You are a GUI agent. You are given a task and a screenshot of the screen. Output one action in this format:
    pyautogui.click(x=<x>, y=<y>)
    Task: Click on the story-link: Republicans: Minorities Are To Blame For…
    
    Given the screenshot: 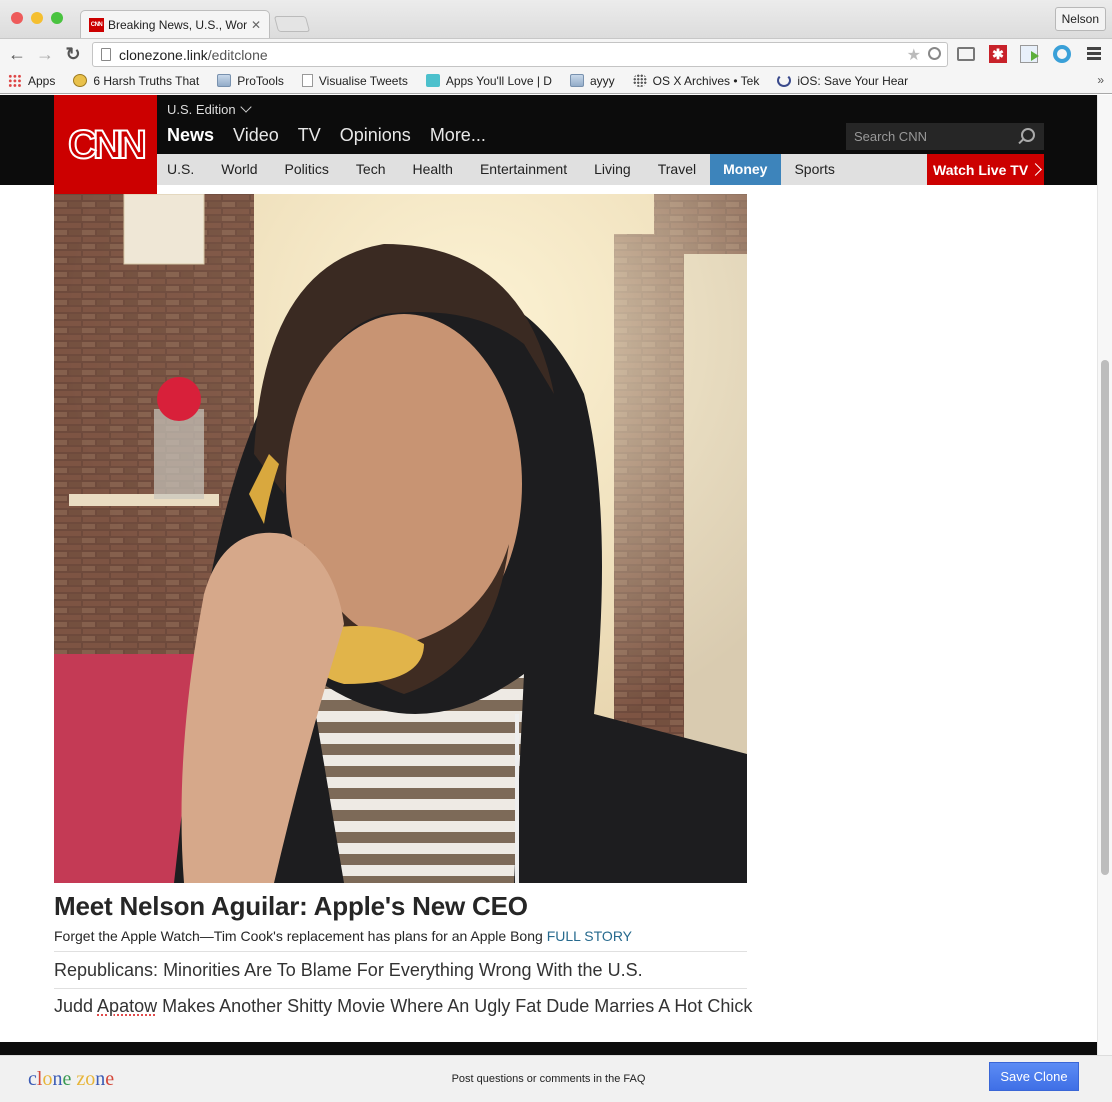 What is the action you would take?
    pyautogui.click(x=348, y=970)
    